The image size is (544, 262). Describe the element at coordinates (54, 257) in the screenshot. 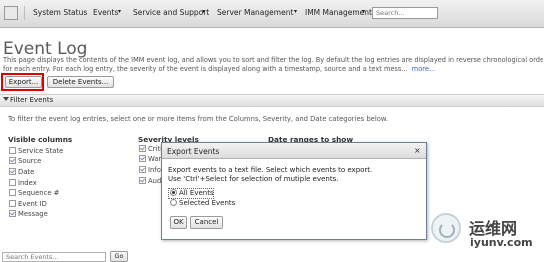

I see `event-search-input` at that location.